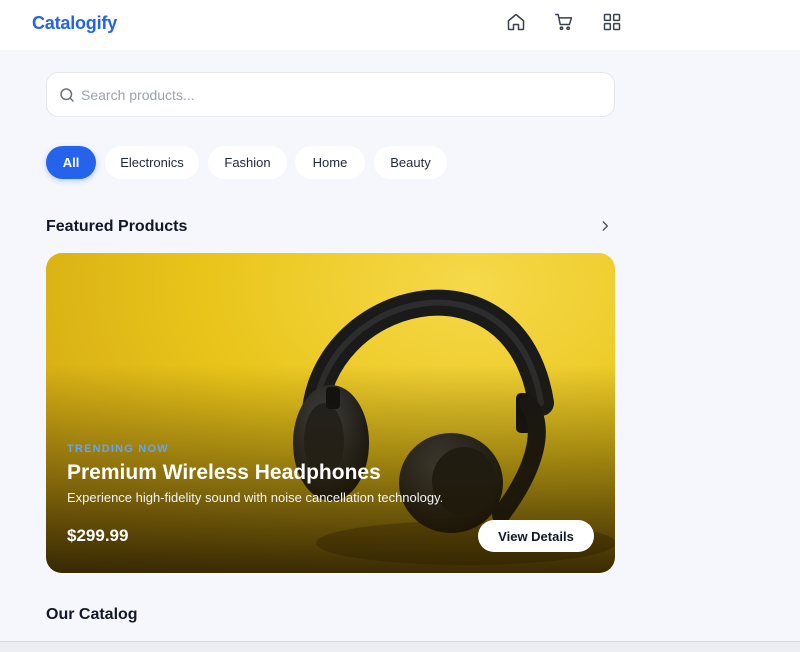 This screenshot has height=652, width=800. What do you see at coordinates (117, 226) in the screenshot?
I see `featured-section-title: Featured Products` at bounding box center [117, 226].